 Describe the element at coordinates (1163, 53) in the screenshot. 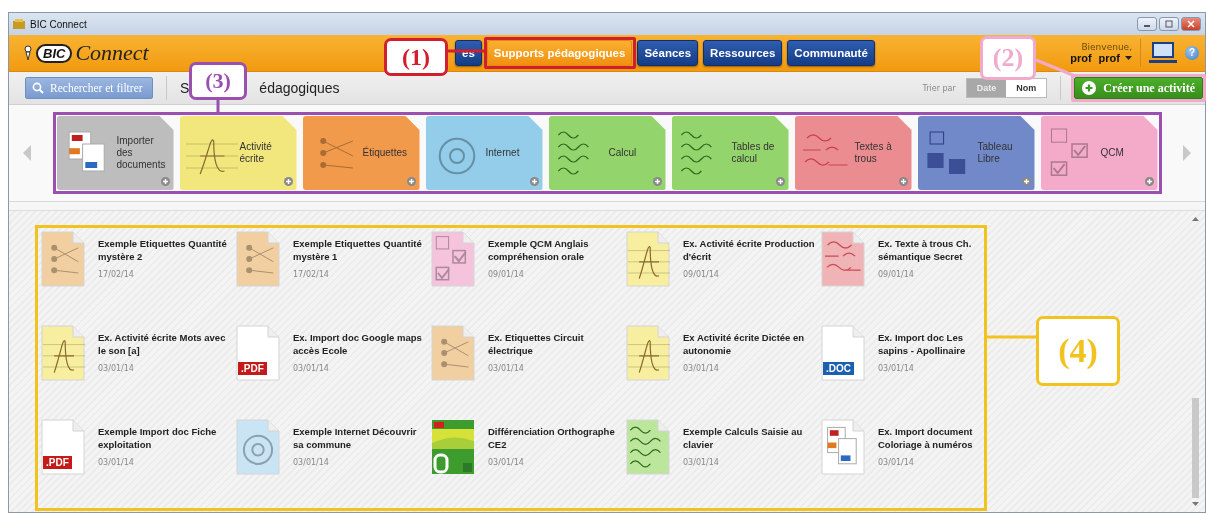

I see `laptop-icon` at that location.